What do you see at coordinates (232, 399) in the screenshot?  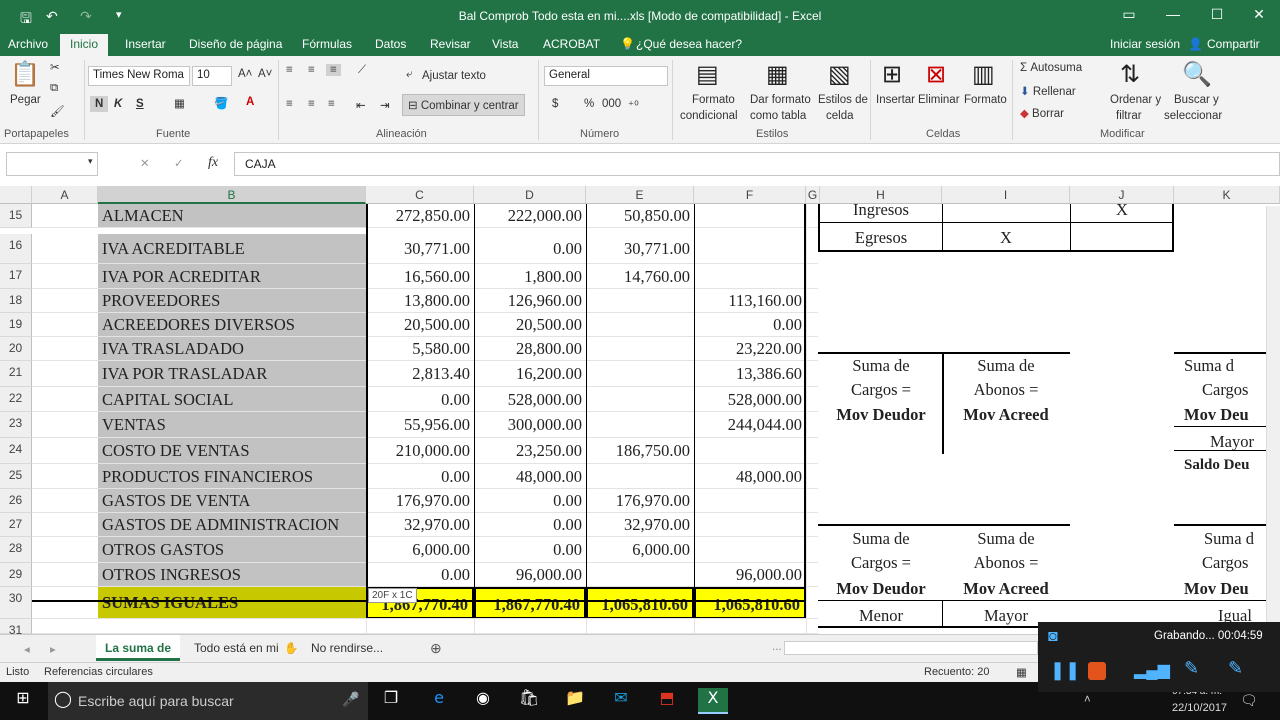 I see `account-name-cell: CAPITAL SOCIAL` at bounding box center [232, 399].